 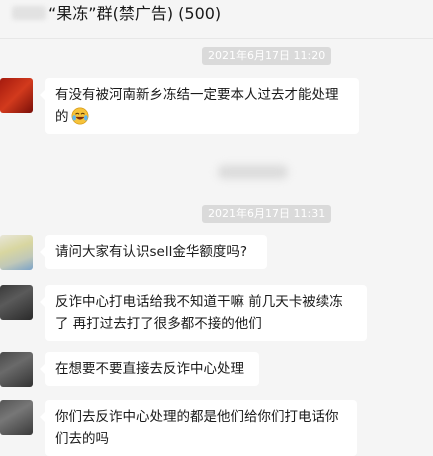 What do you see at coordinates (267, 56) in the screenshot?
I see `timestamp: 2021年6月17日 11:20` at bounding box center [267, 56].